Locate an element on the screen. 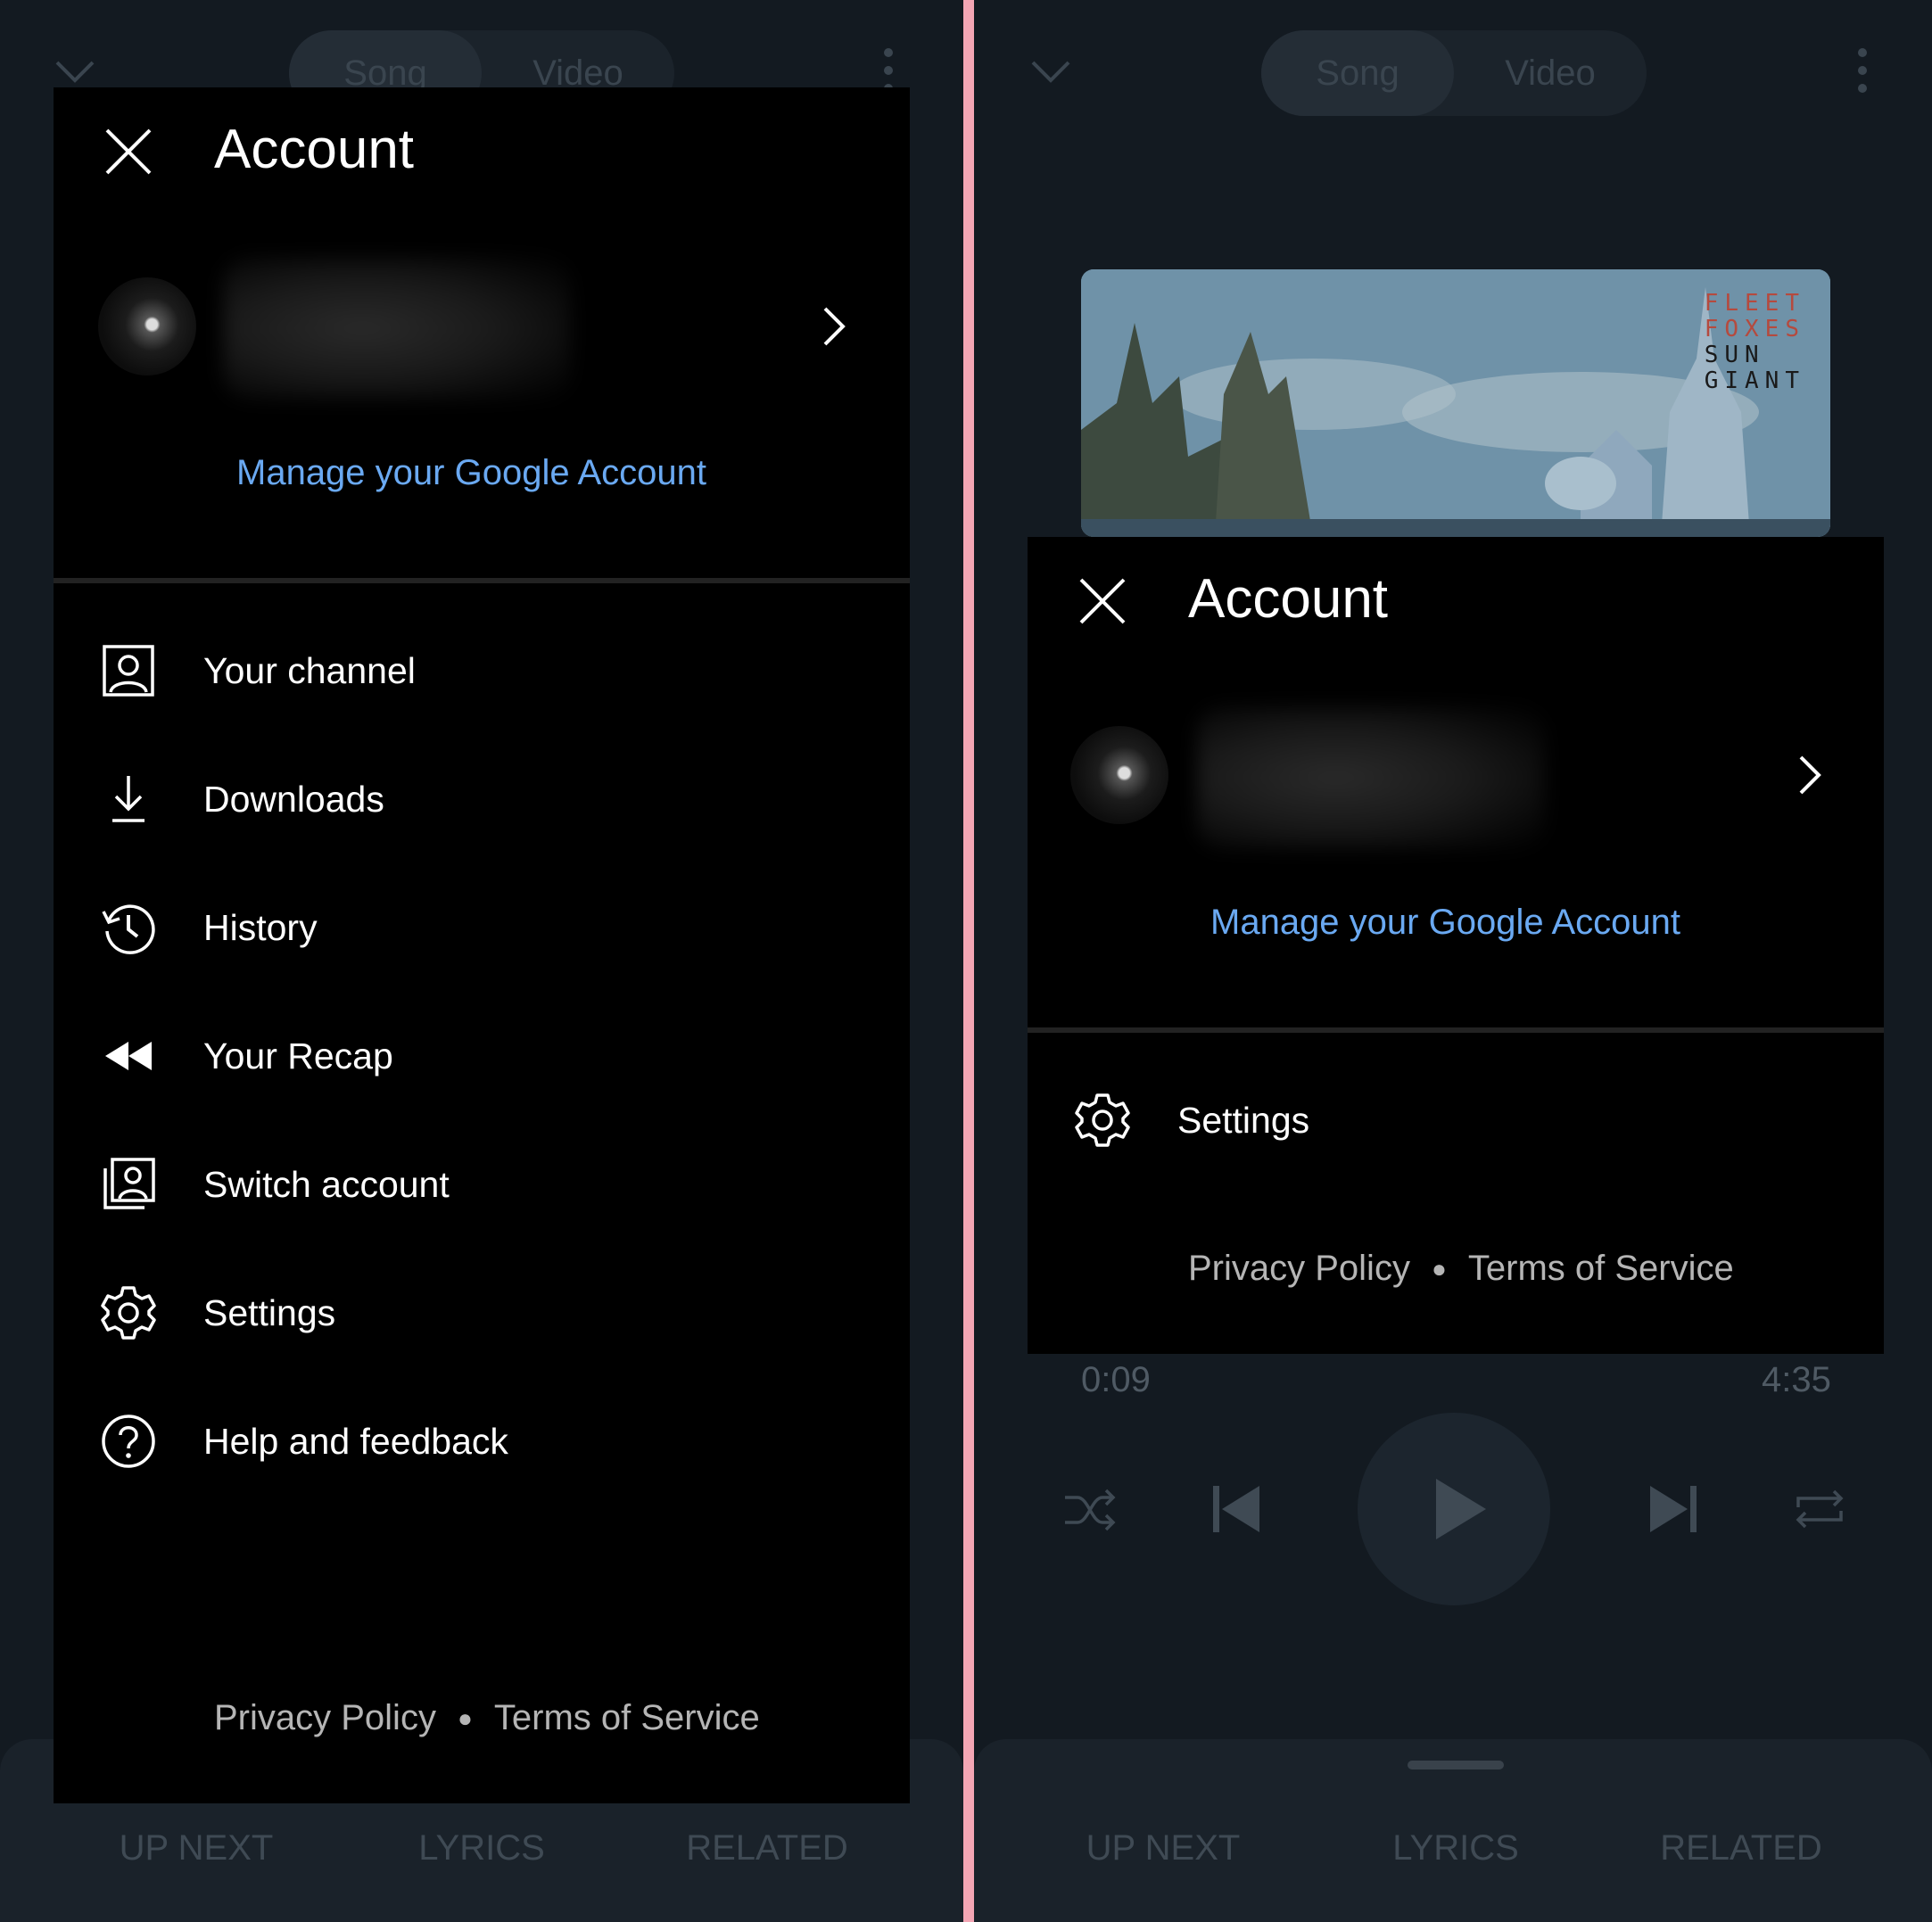 This screenshot has width=1932, height=1922. song-video-toggle: Song Video is located at coordinates (1454, 73).